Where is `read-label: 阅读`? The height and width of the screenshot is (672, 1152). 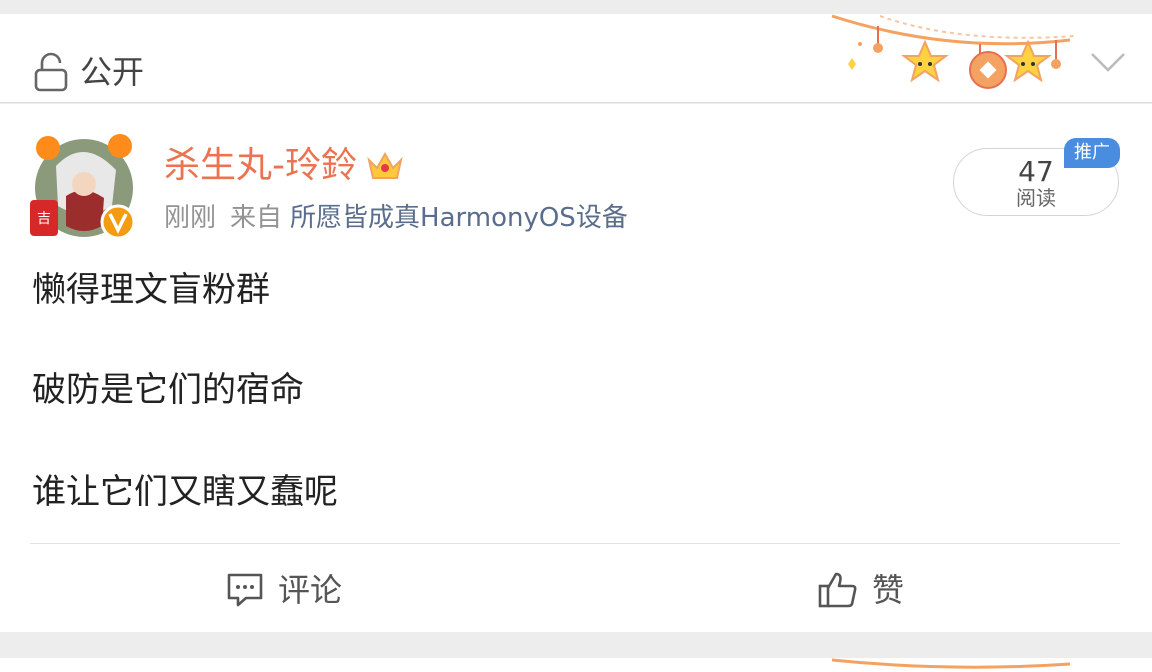 read-label: 阅读 is located at coordinates (1036, 198).